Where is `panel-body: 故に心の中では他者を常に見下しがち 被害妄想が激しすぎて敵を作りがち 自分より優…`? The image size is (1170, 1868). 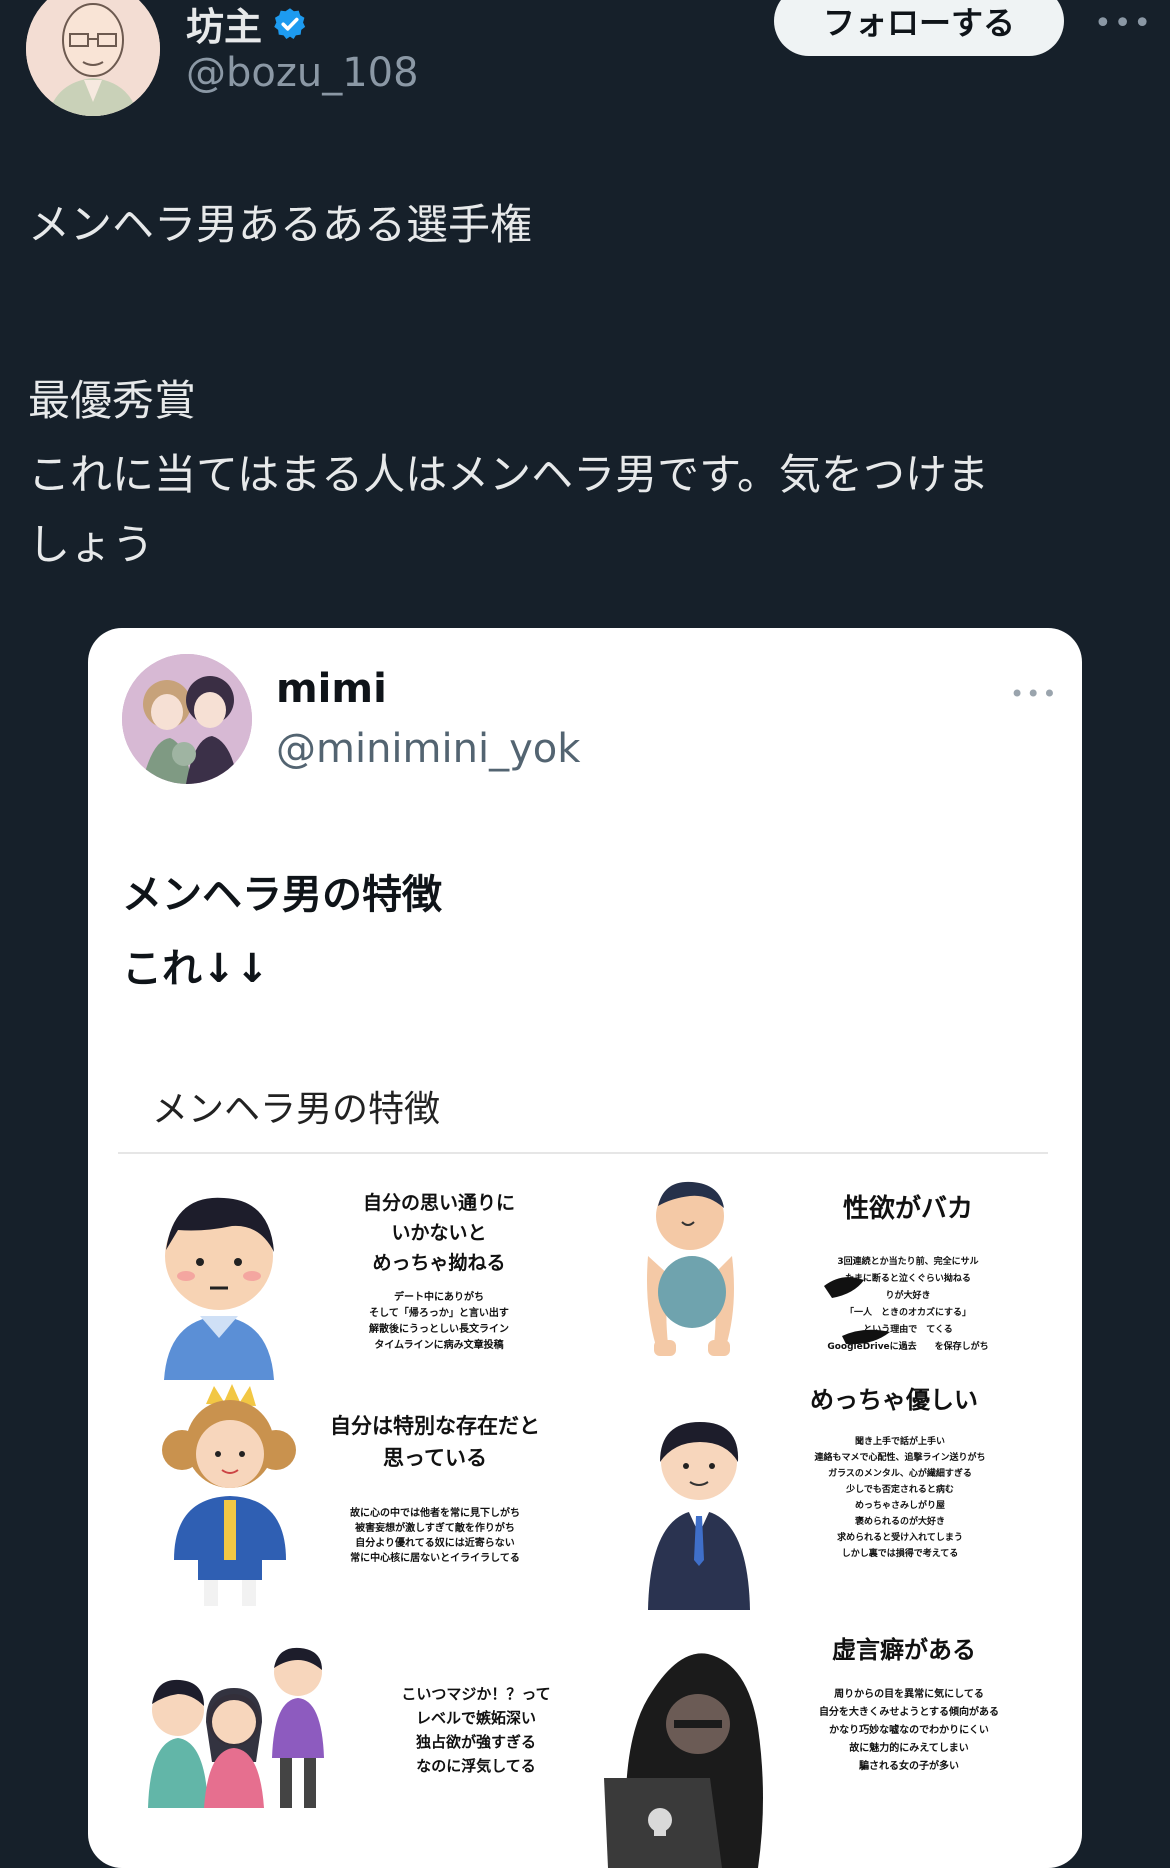 panel-body: 故に心の中では他者を常に見下しがち 被害妄想が激しすぎて敵を作りがち 自分より優… is located at coordinates (435, 1536).